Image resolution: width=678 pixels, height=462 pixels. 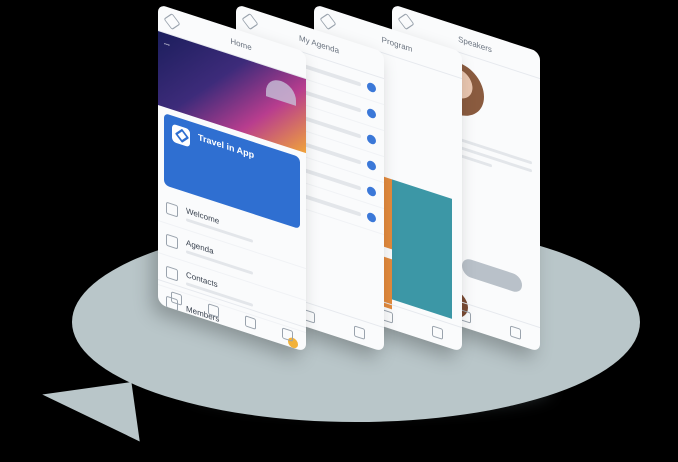 I want to click on travel-app-icon, so click(x=181, y=135).